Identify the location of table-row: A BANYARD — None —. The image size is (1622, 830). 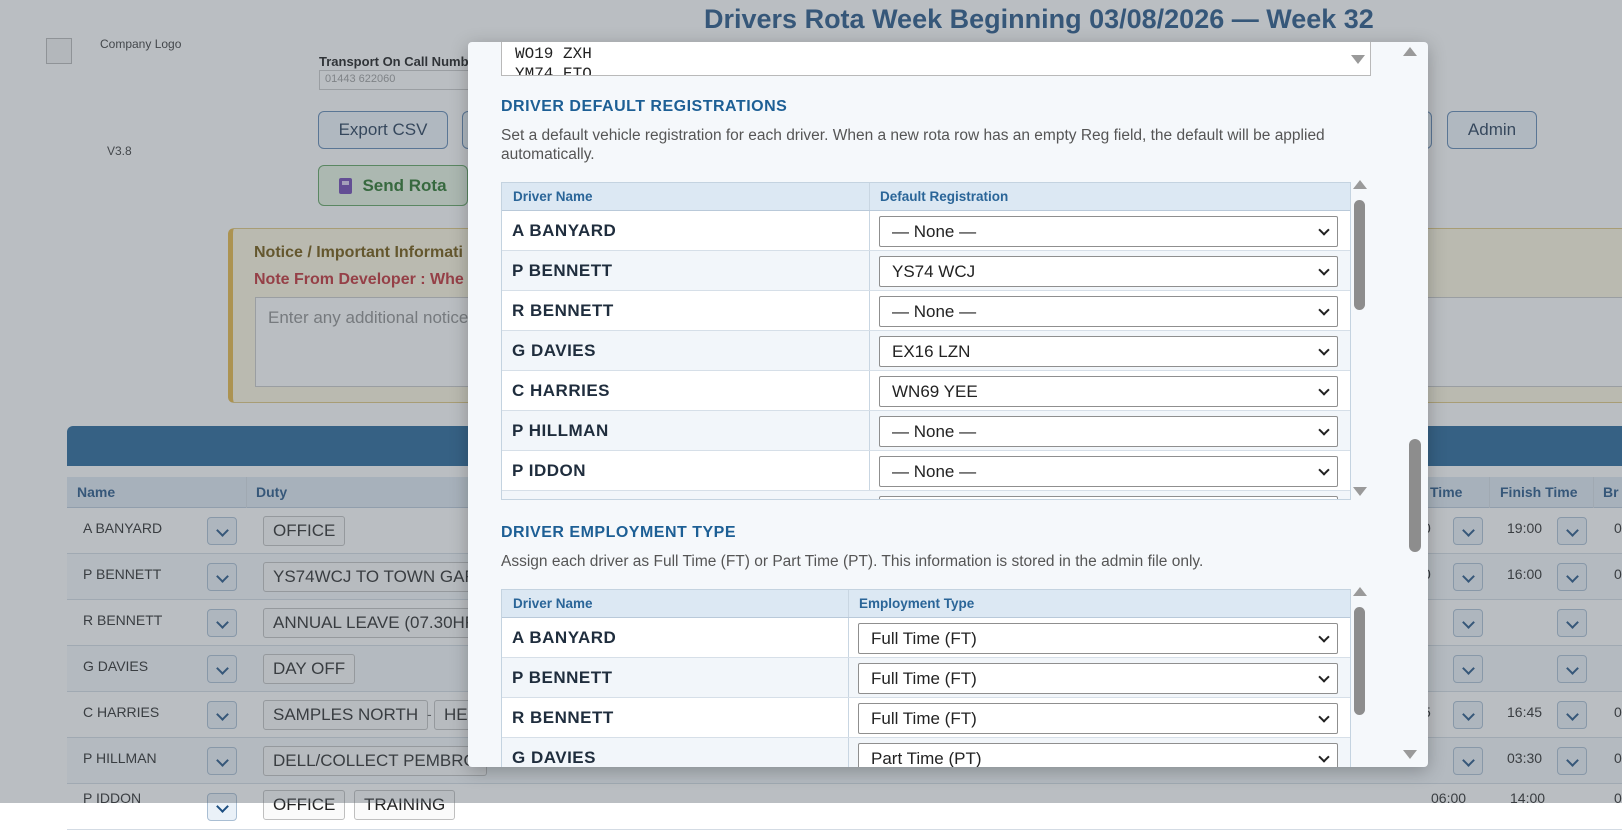
(926, 231).